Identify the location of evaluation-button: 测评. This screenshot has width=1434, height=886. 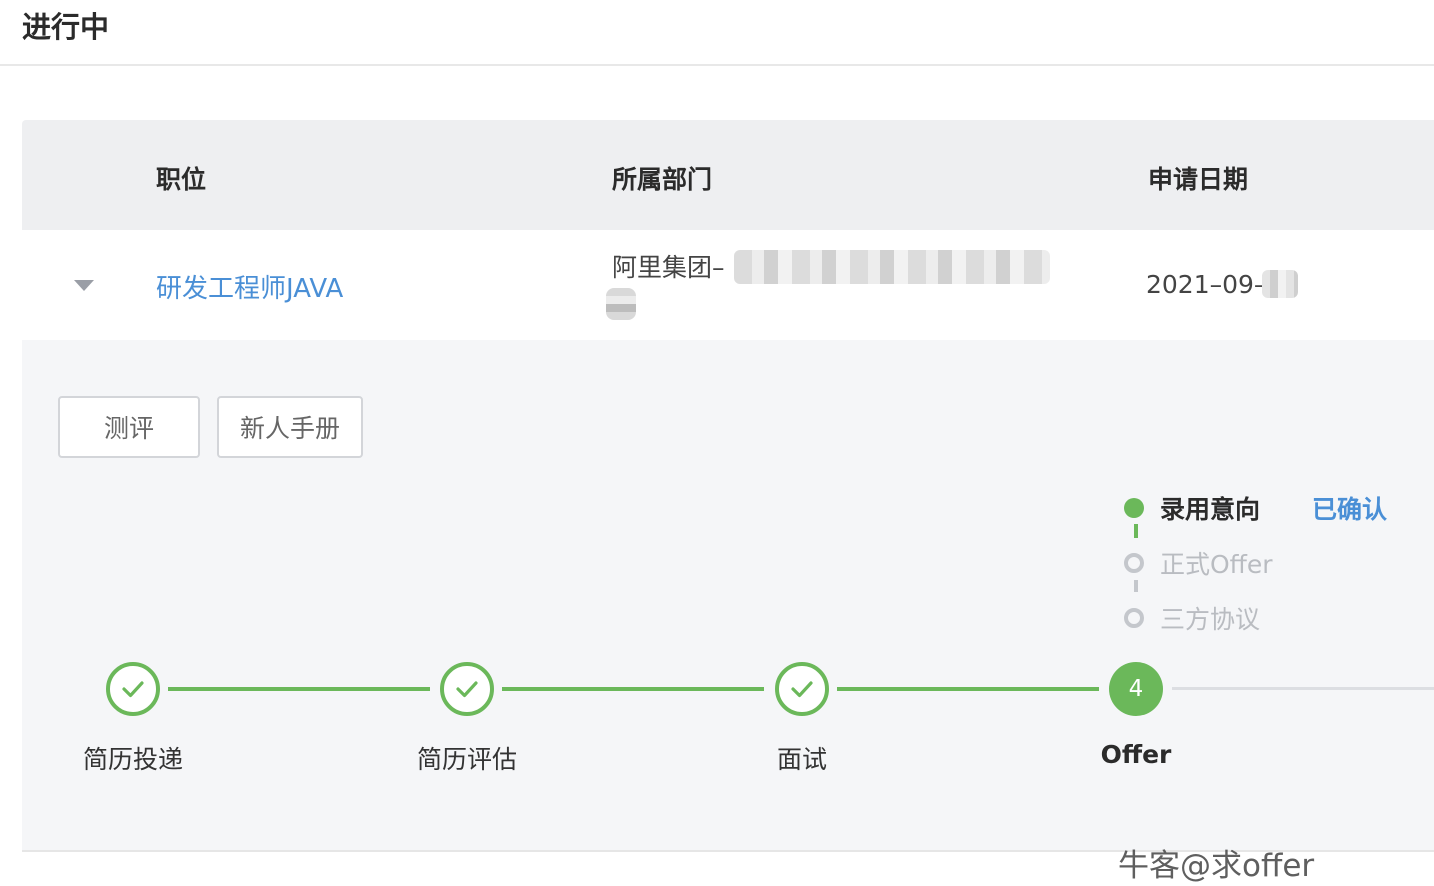
(129, 427).